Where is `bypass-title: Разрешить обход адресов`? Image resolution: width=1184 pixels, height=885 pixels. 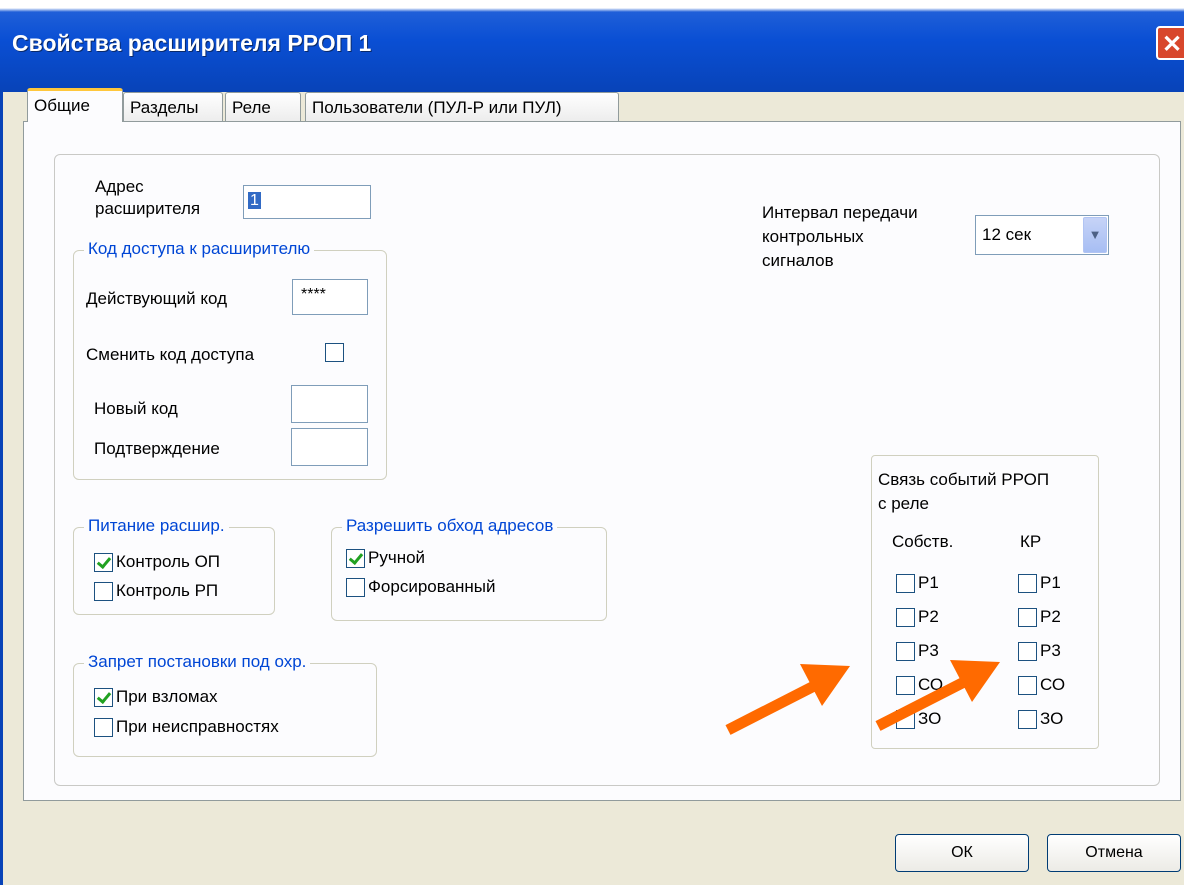 bypass-title: Разрешить обход адресов is located at coordinates (450, 526).